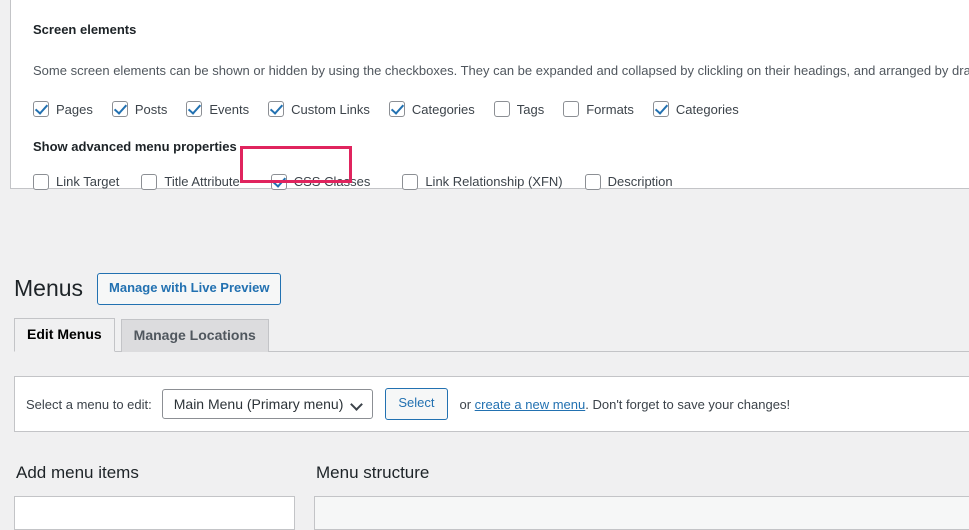 Image resolution: width=969 pixels, height=530 pixels. What do you see at coordinates (48, 289) in the screenshot?
I see `page-title: Menus` at bounding box center [48, 289].